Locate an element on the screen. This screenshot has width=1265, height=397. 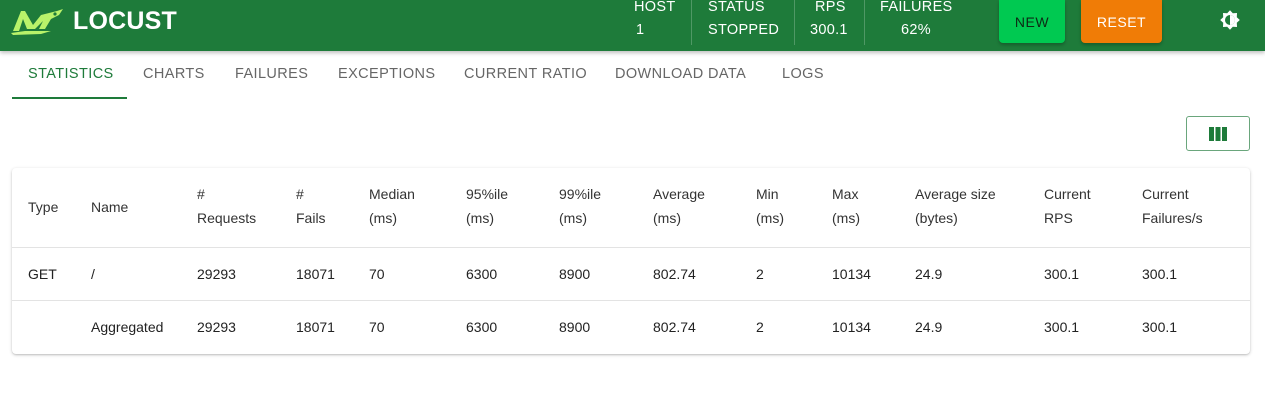
tab-statistics: STATISTICS is located at coordinates (71, 74).